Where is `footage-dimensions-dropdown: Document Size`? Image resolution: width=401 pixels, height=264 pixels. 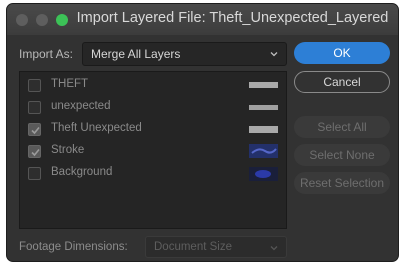 footage-dimensions-dropdown: Document Size is located at coordinates (216, 247).